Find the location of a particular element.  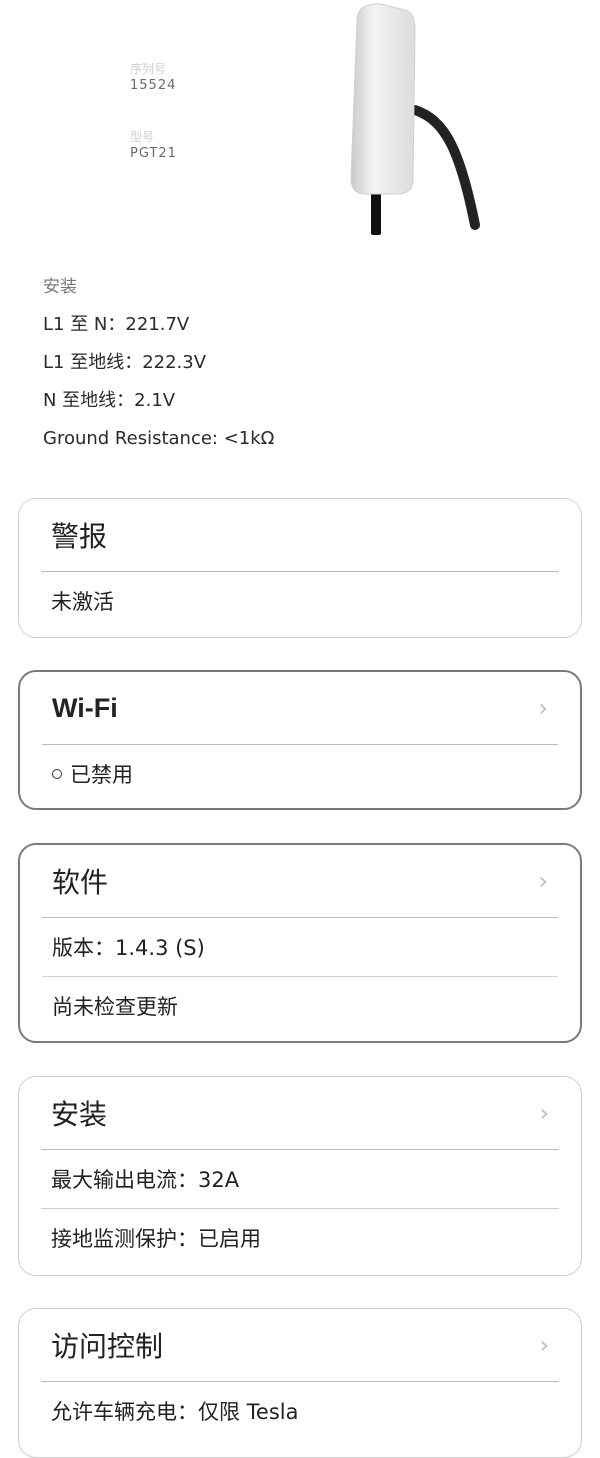

wifi-card-title: Wi-Fi is located at coordinates (85, 707).